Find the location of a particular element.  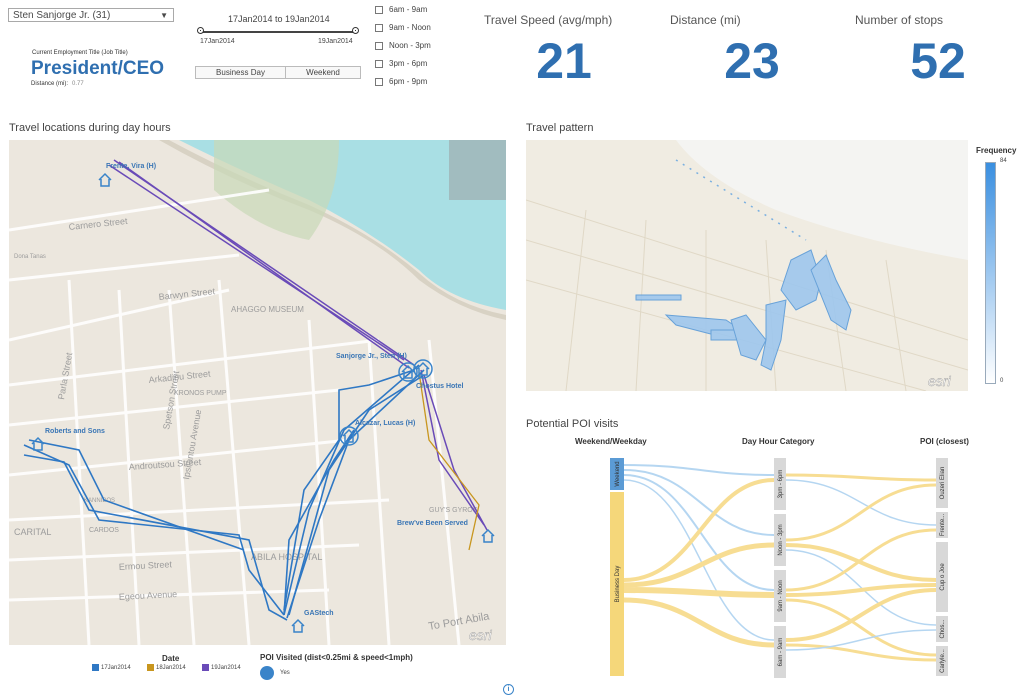

frequency-legend-bar is located at coordinates (990, 273).